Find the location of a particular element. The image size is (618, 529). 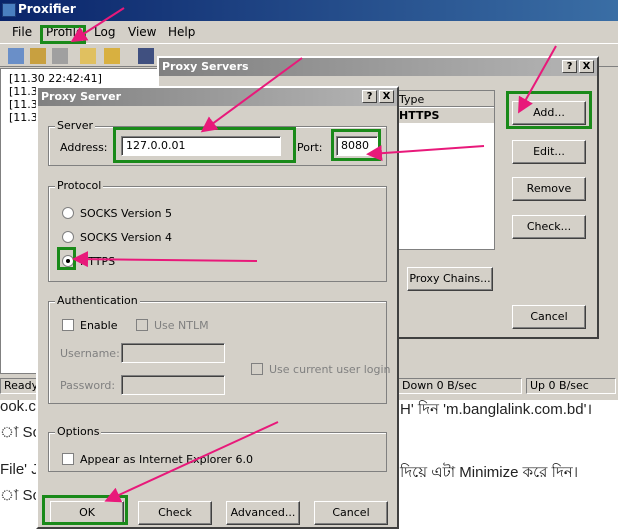

arrow-to-https is located at coordinates (165, 259).